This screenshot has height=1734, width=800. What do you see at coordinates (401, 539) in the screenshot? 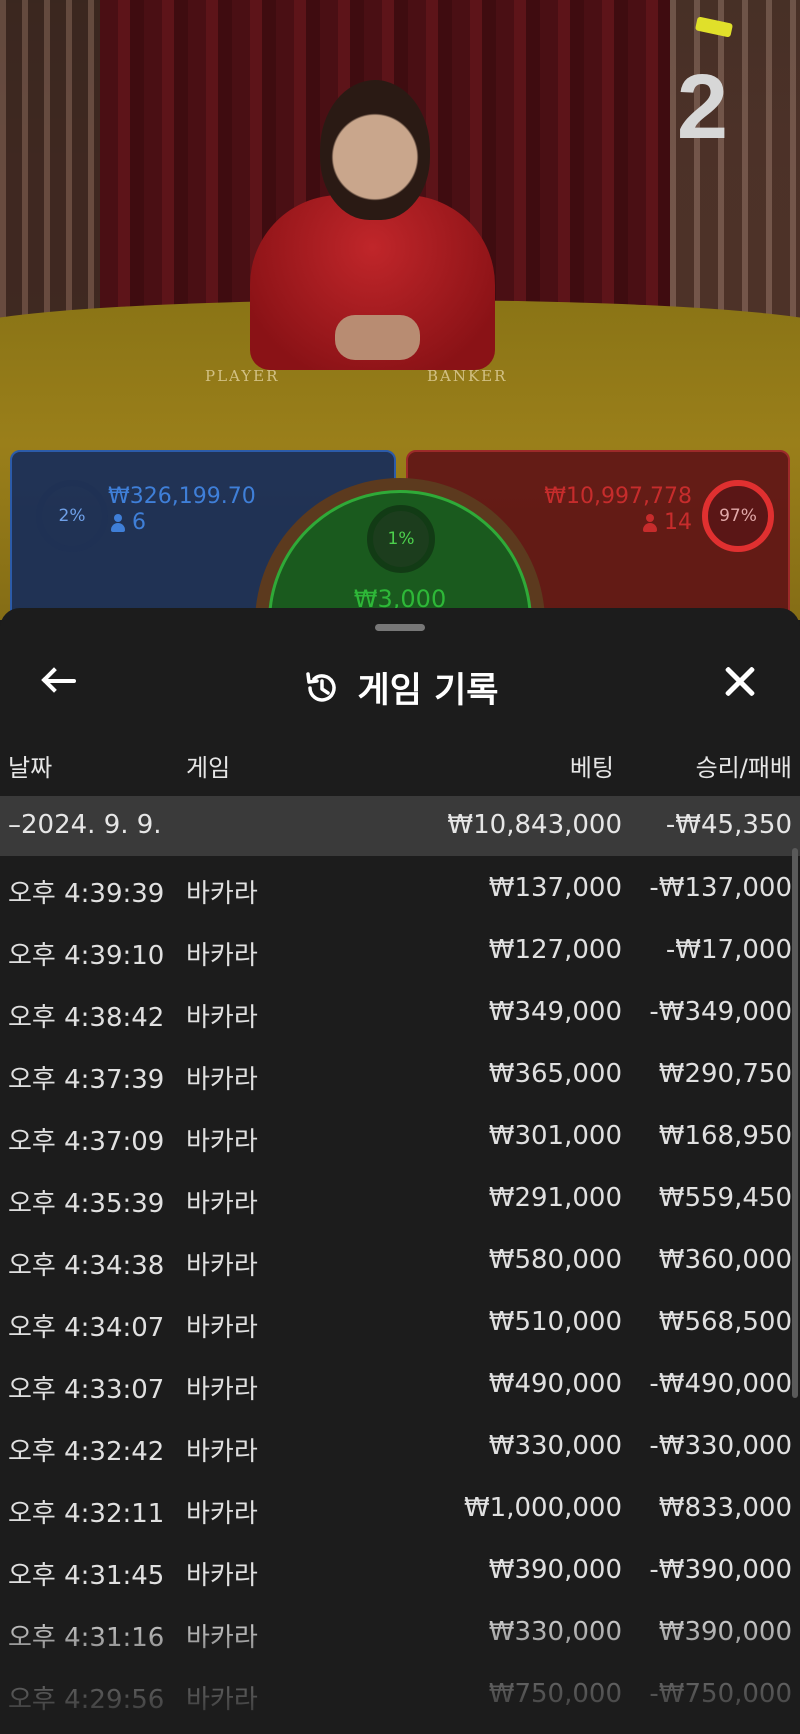
I see `tie-percent: 1%` at bounding box center [401, 539].